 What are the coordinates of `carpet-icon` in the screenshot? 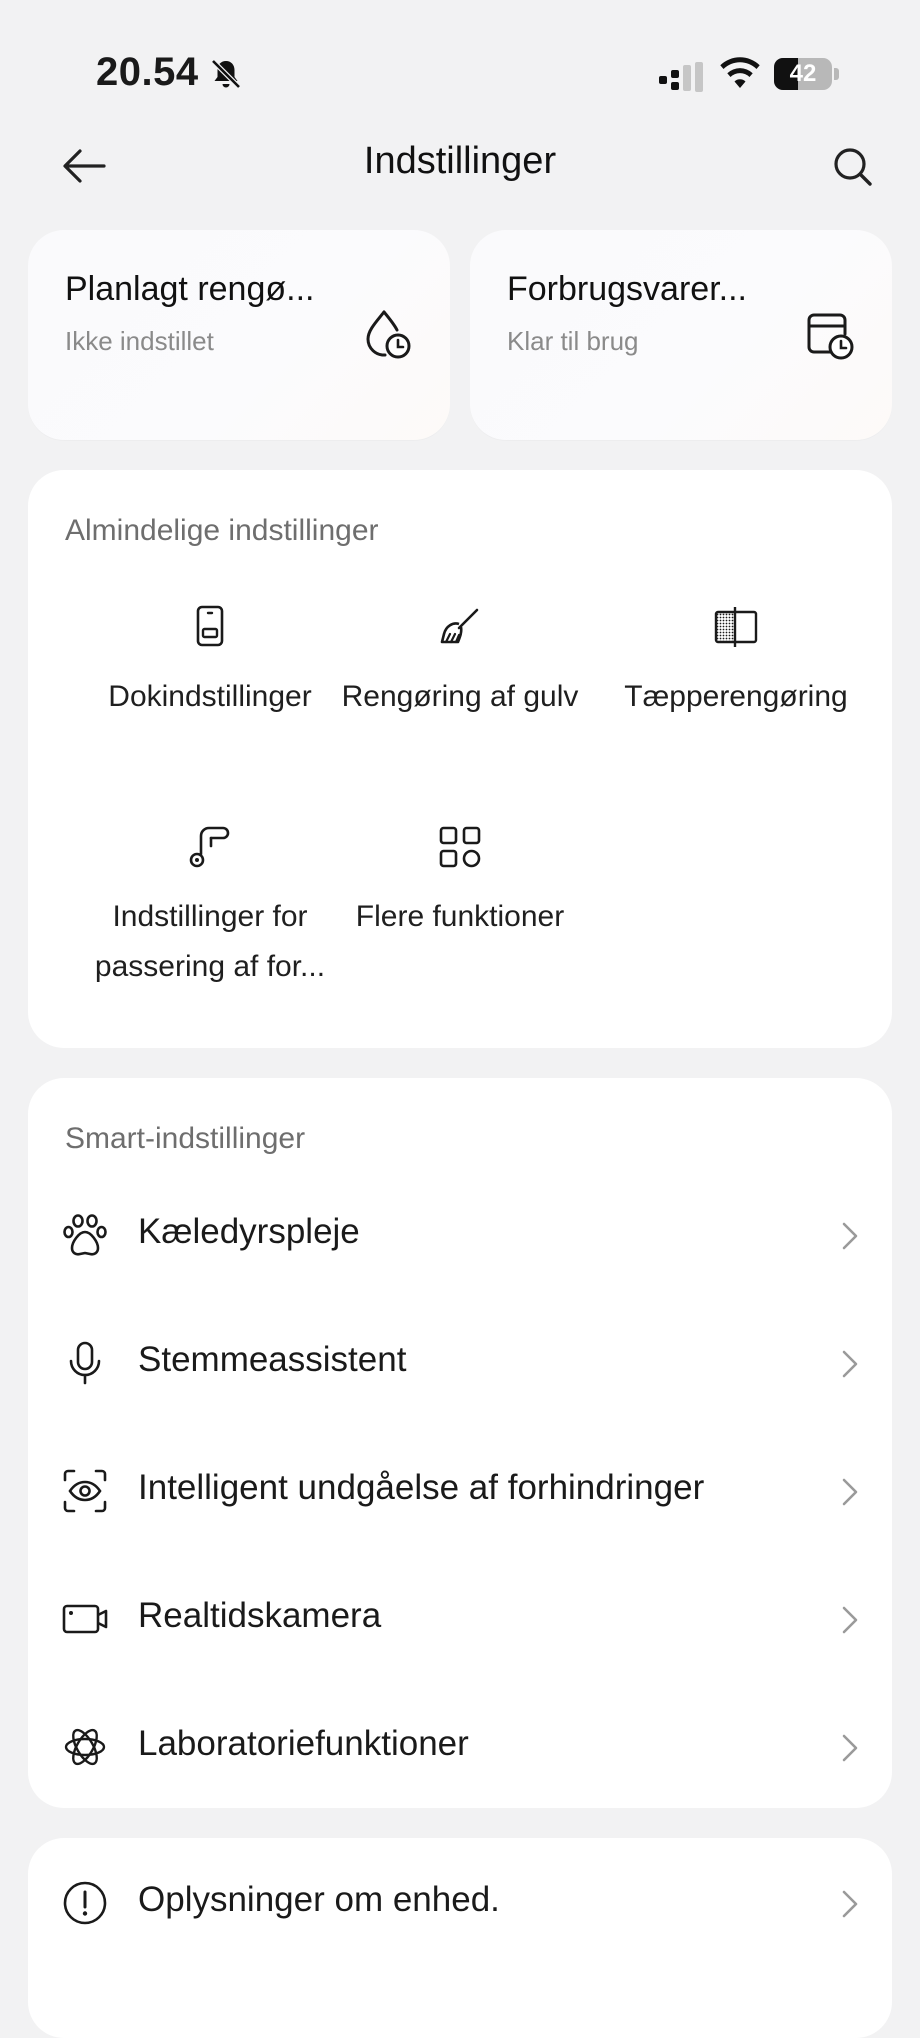 It's located at (736, 627).